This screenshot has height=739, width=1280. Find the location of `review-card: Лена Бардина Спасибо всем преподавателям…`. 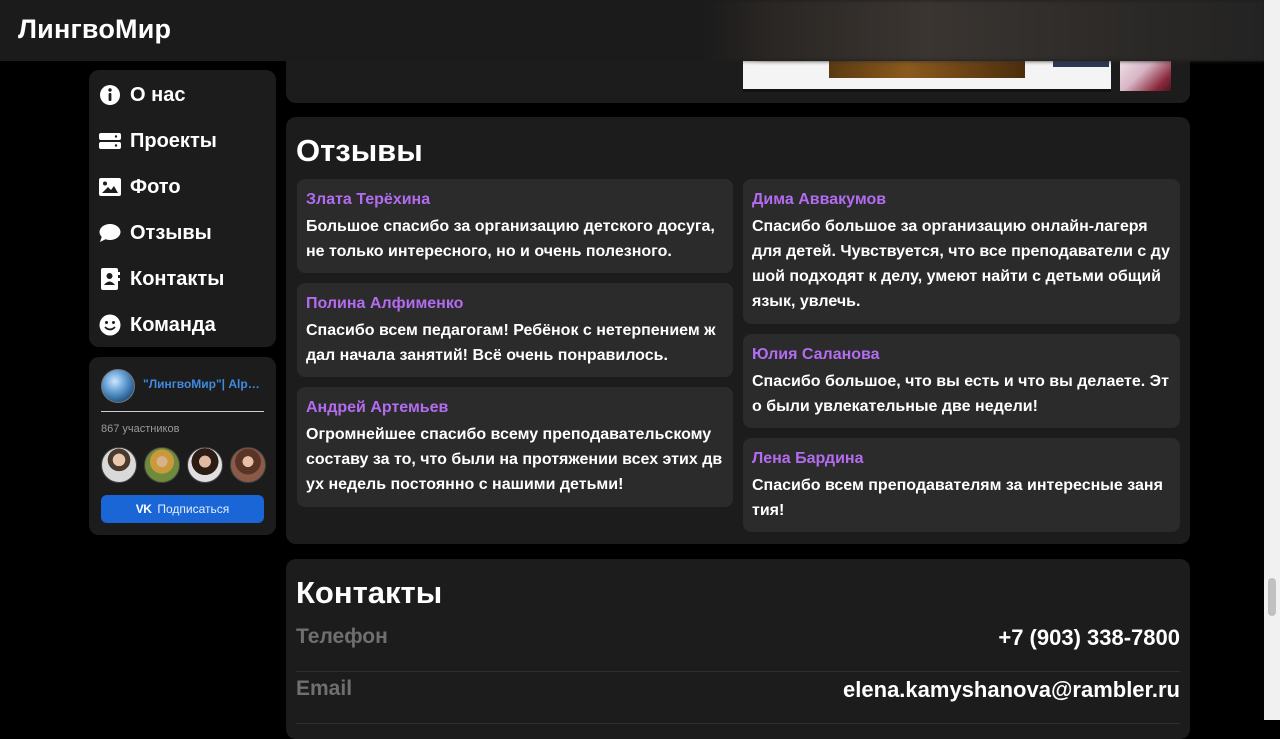

review-card: Лена Бардина Спасибо всем преподавателям… is located at coordinates (961, 485).